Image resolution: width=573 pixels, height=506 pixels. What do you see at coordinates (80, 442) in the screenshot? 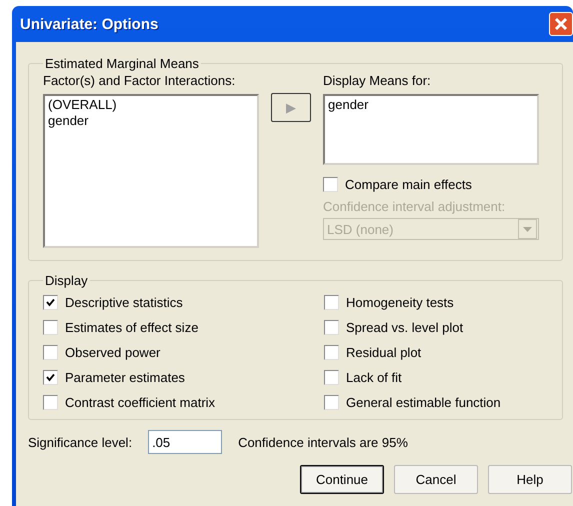
I see `field-label: Significance level:` at bounding box center [80, 442].